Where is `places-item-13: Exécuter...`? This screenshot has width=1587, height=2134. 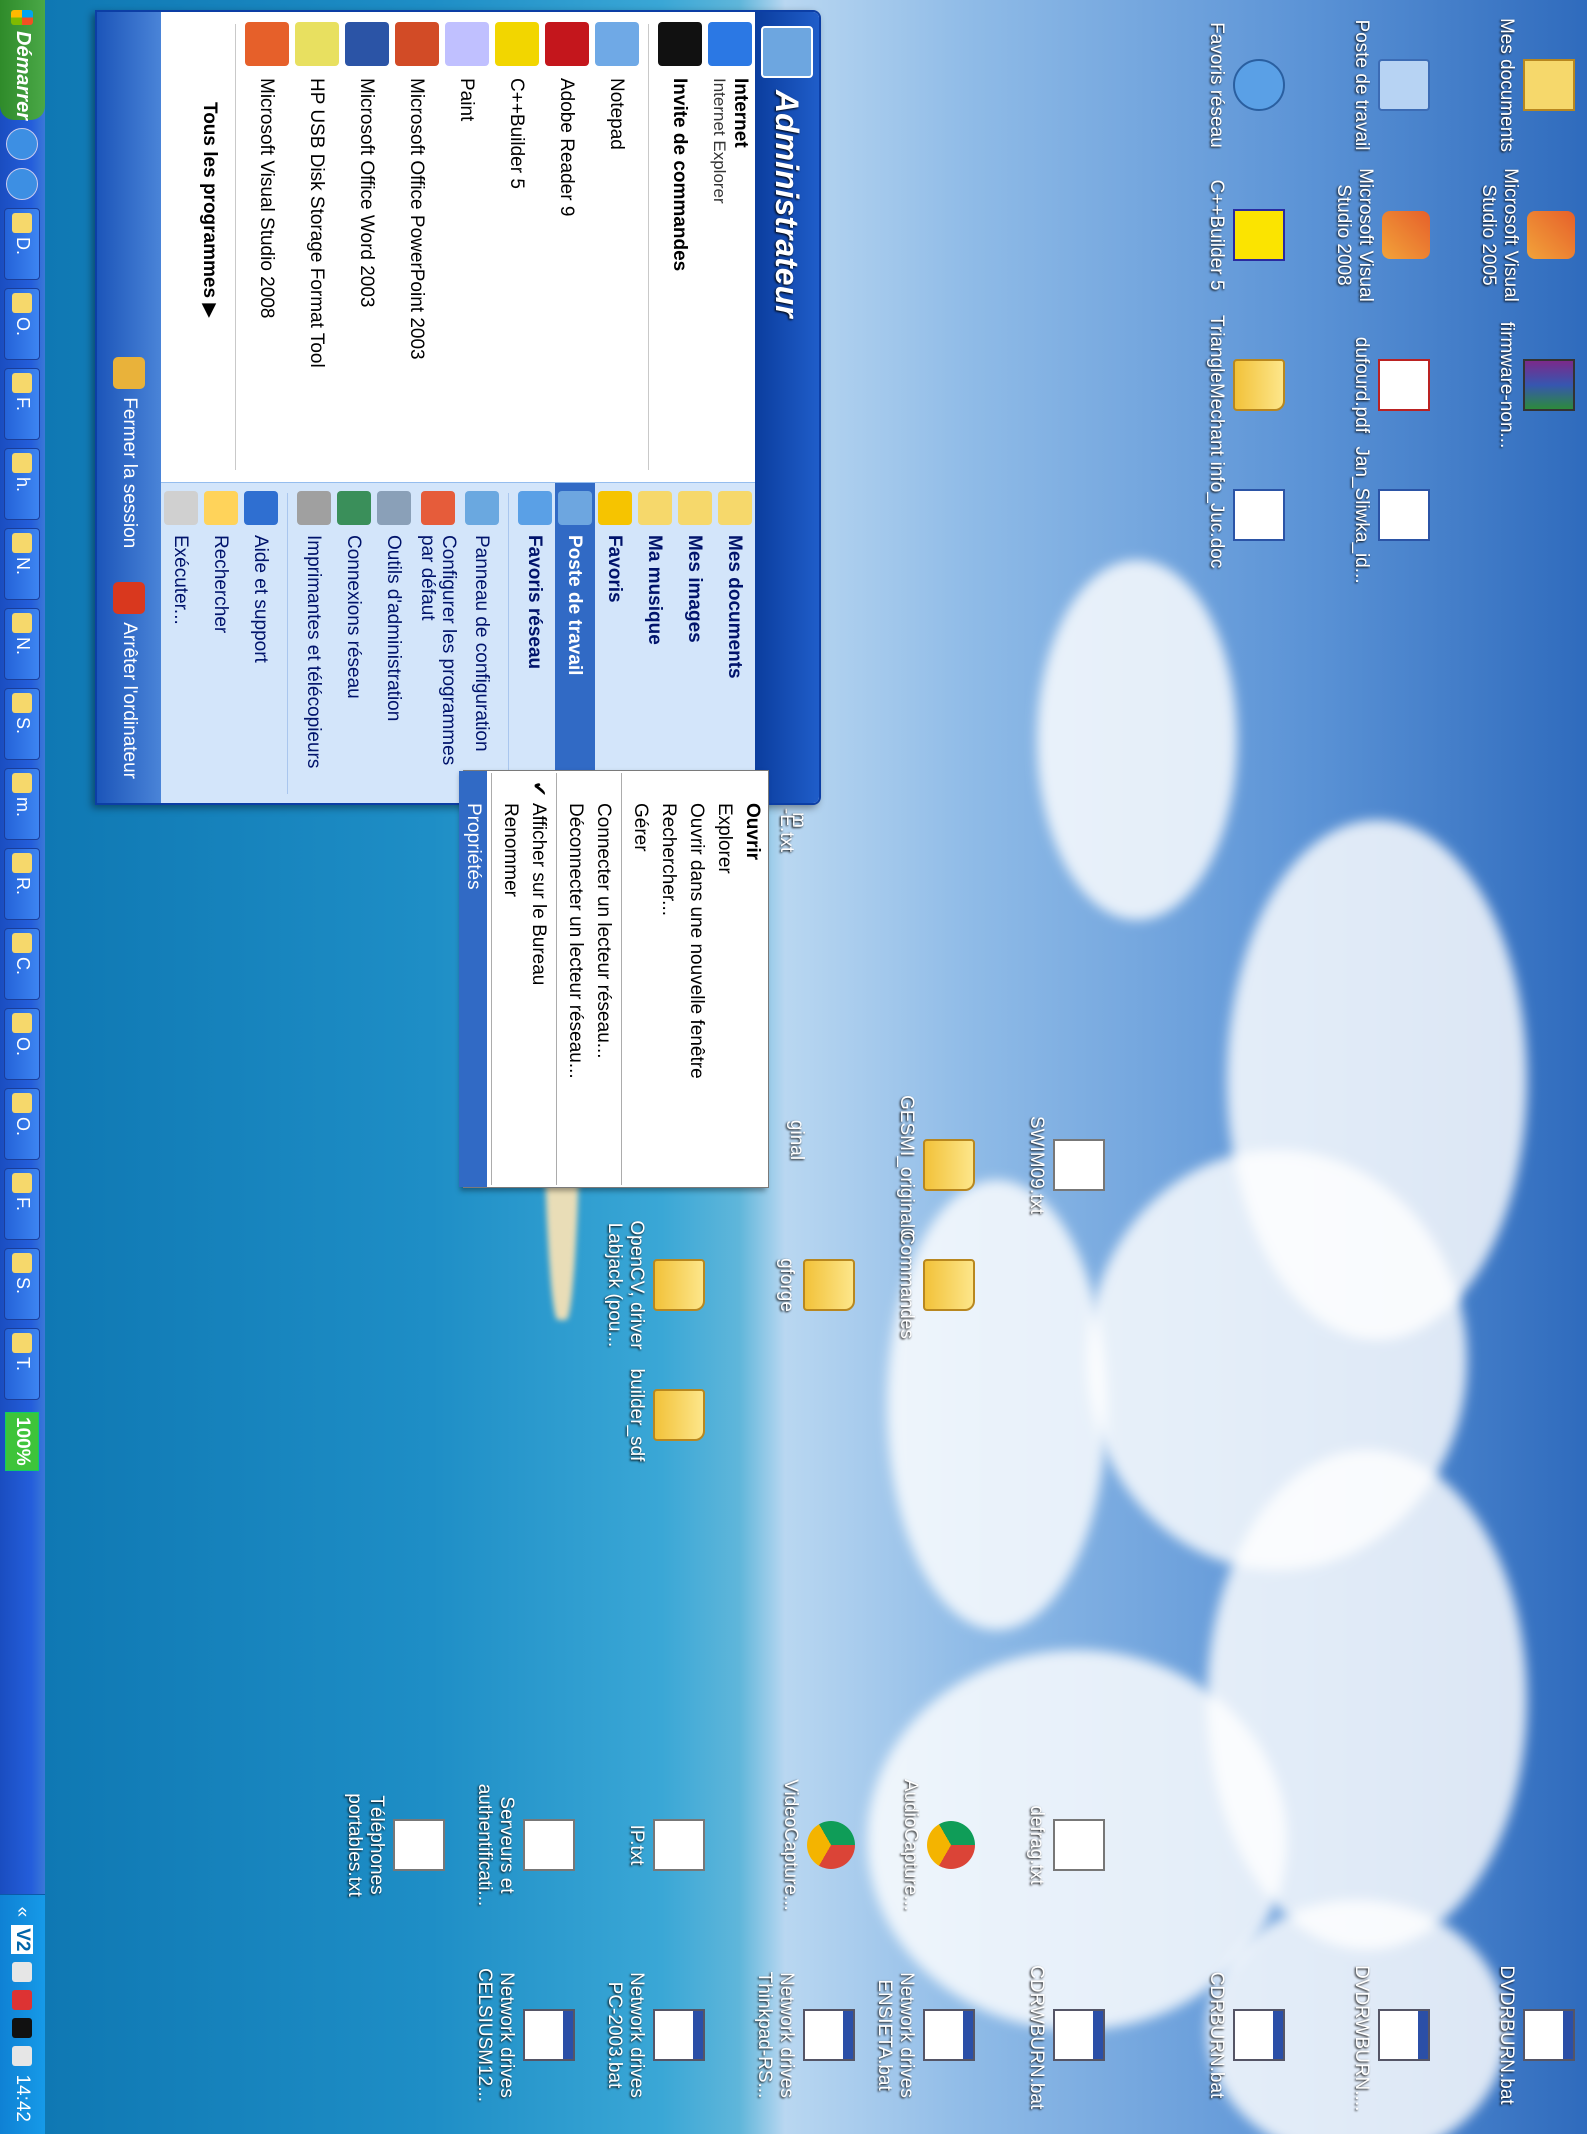
places-item-13: Exécuter... is located at coordinates (181, 643).